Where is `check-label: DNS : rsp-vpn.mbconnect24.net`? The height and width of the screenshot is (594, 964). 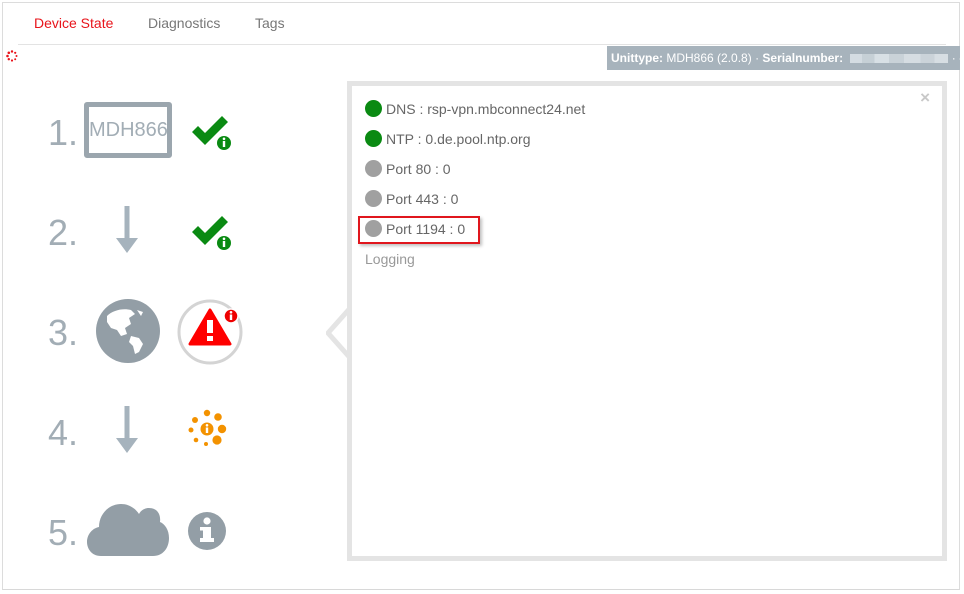
check-label: DNS : rsp-vpn.mbconnect24.net is located at coordinates (486, 109).